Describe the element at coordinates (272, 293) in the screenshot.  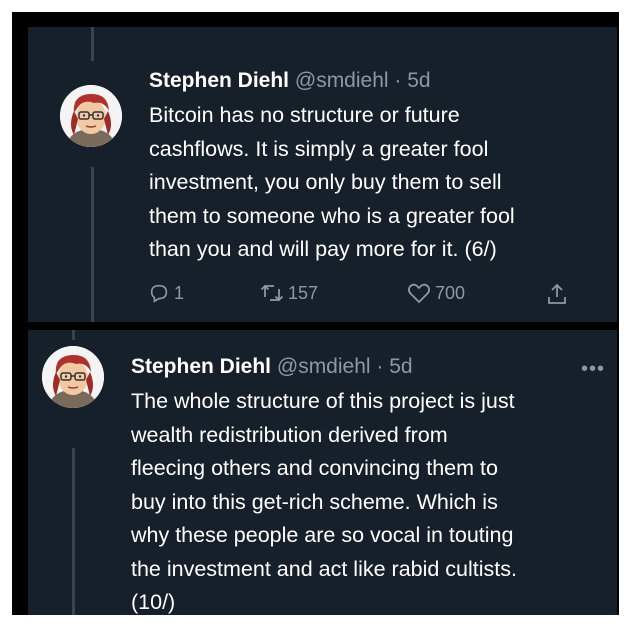
I see `retweet-icon` at that location.